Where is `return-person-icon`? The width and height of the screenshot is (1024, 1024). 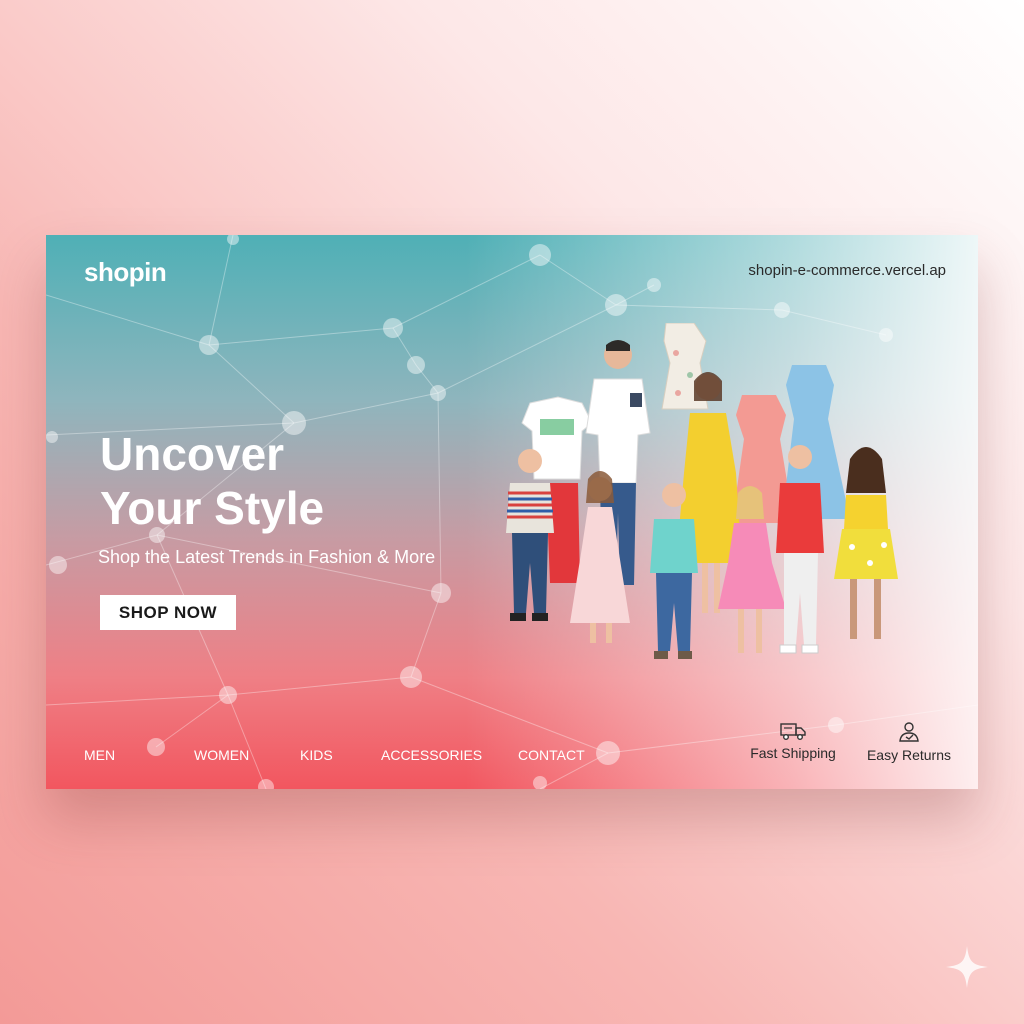 return-person-icon is located at coordinates (909, 732).